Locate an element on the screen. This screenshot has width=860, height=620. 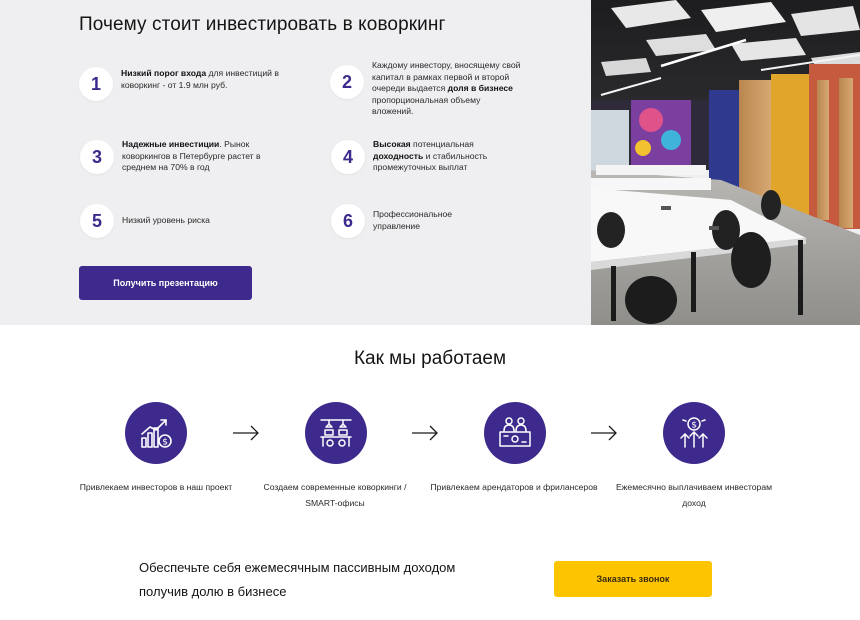
get-presentation-button: Получить презентацию is located at coordinates (165, 283).